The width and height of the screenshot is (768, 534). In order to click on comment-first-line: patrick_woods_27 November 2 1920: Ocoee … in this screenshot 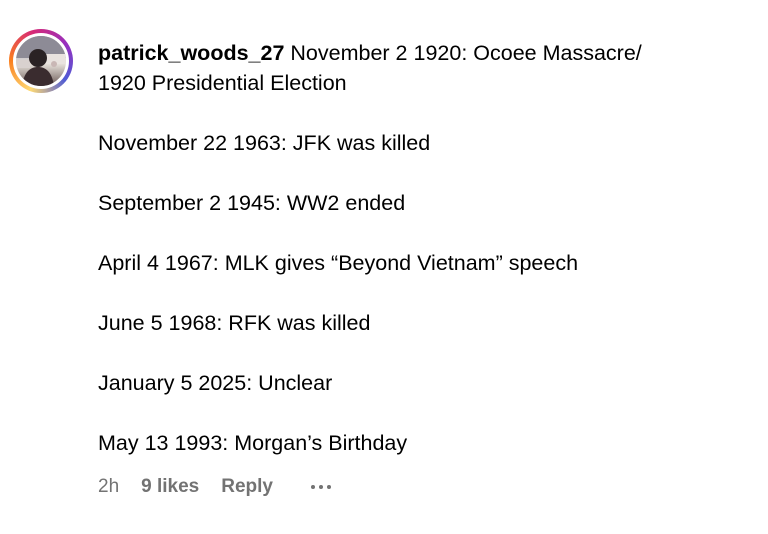, I will do `click(423, 53)`.